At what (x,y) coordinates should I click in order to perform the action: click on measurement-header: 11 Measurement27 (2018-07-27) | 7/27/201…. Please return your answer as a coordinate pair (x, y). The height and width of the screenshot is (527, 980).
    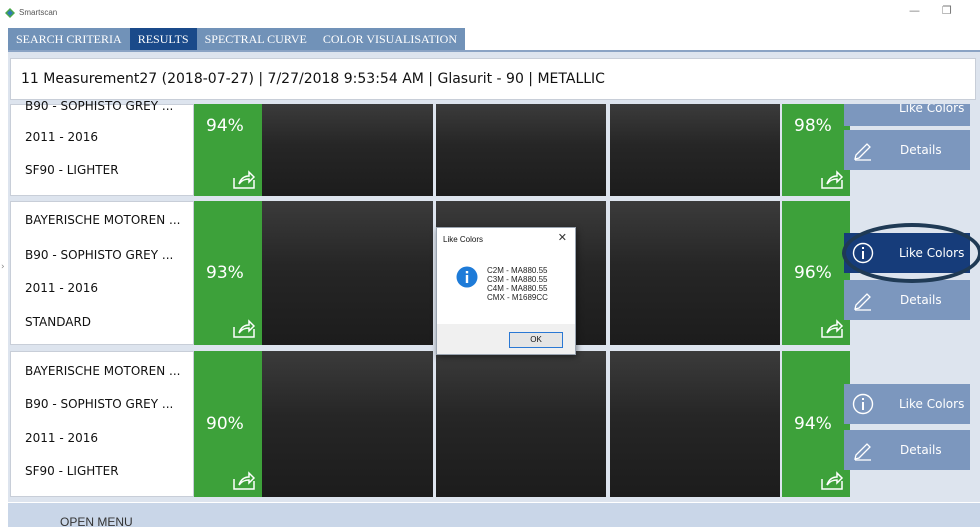
    Looking at the image, I should click on (493, 79).